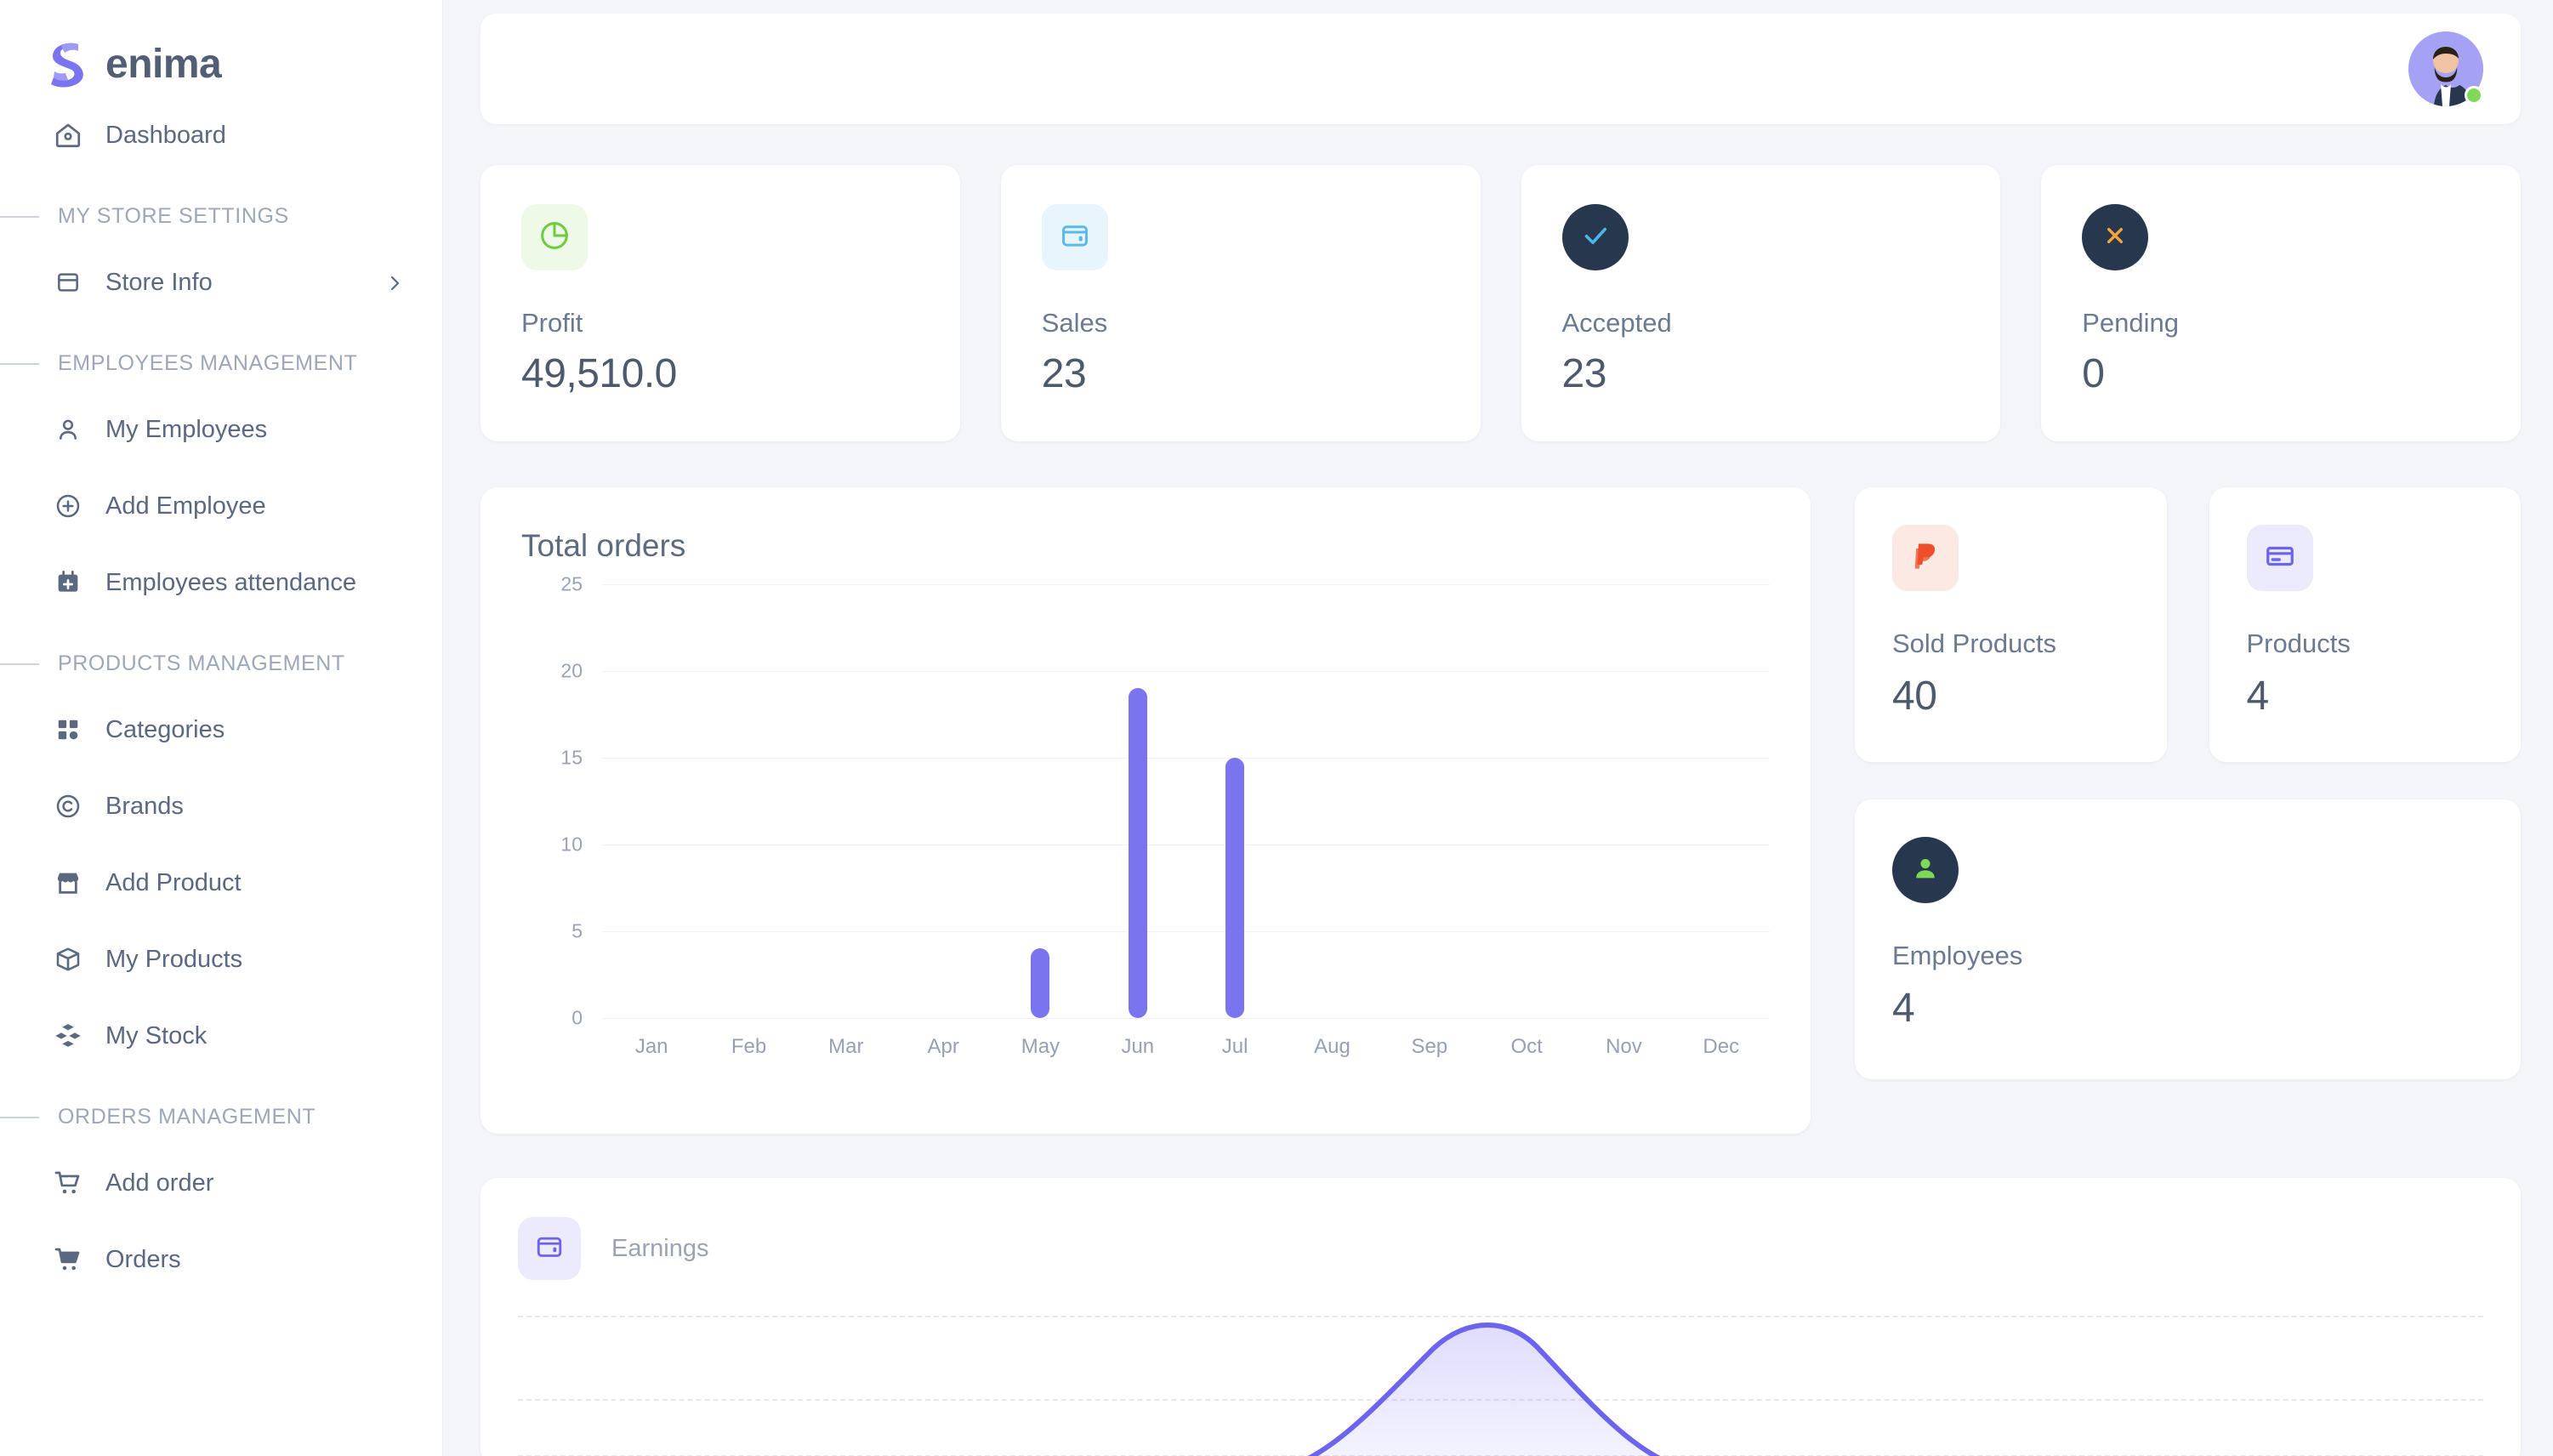  I want to click on sidebar-item-my-employees: My Employees, so click(221, 430).